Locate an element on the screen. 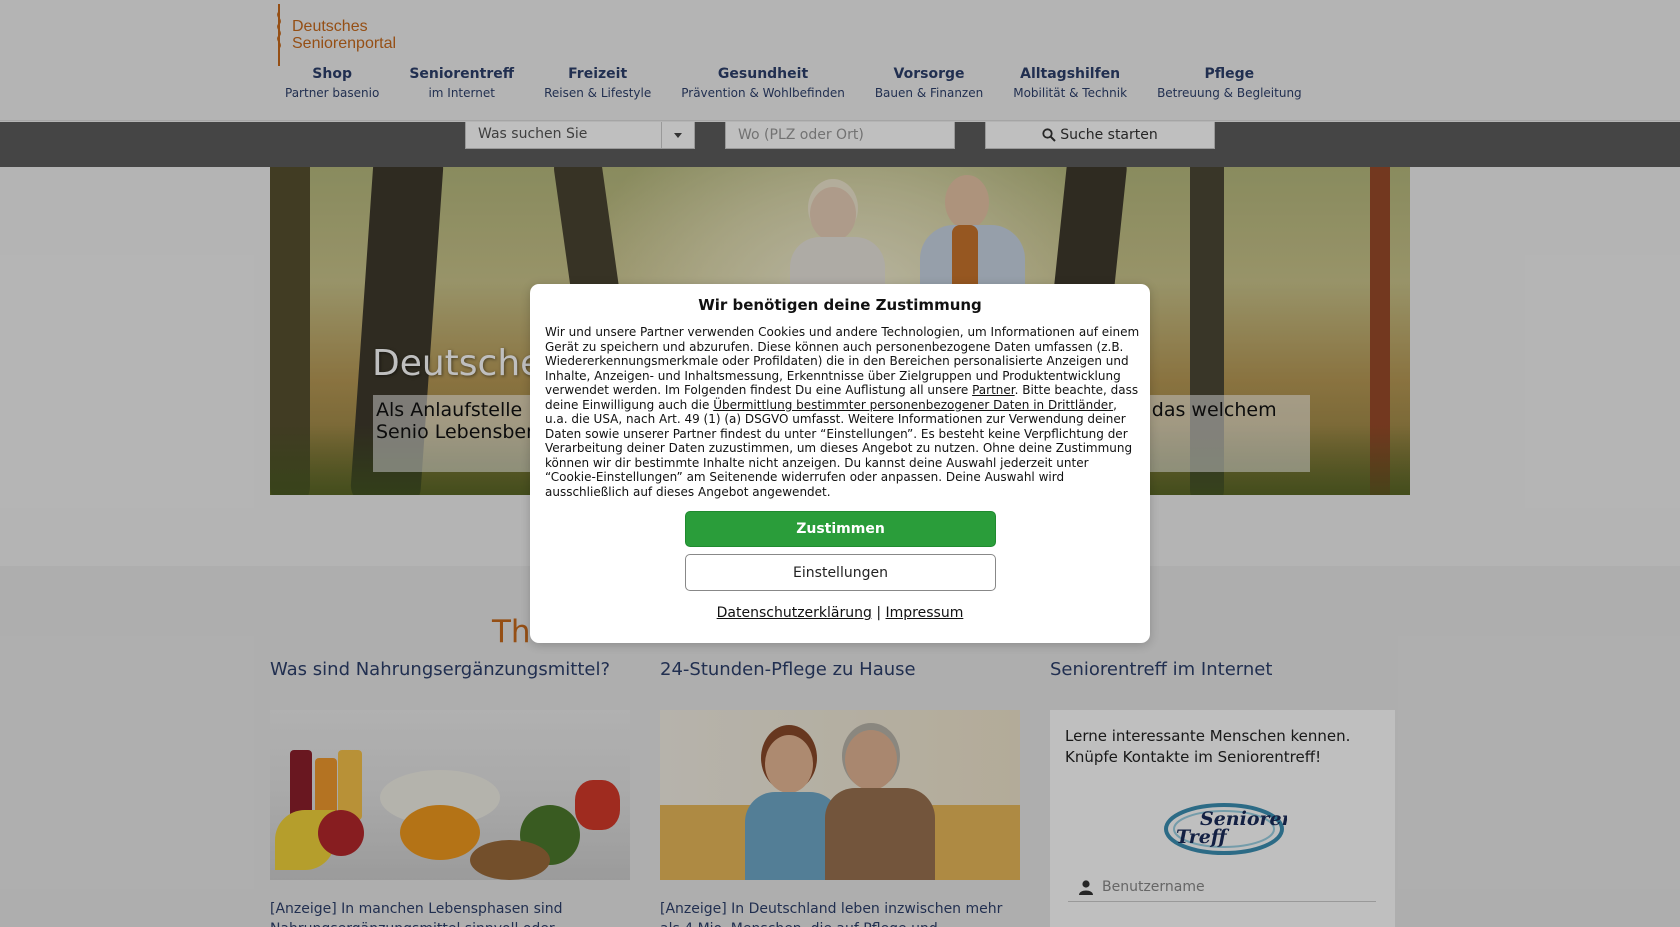 This screenshot has width=1680, height=927. partner-link: Partner is located at coordinates (993, 390).